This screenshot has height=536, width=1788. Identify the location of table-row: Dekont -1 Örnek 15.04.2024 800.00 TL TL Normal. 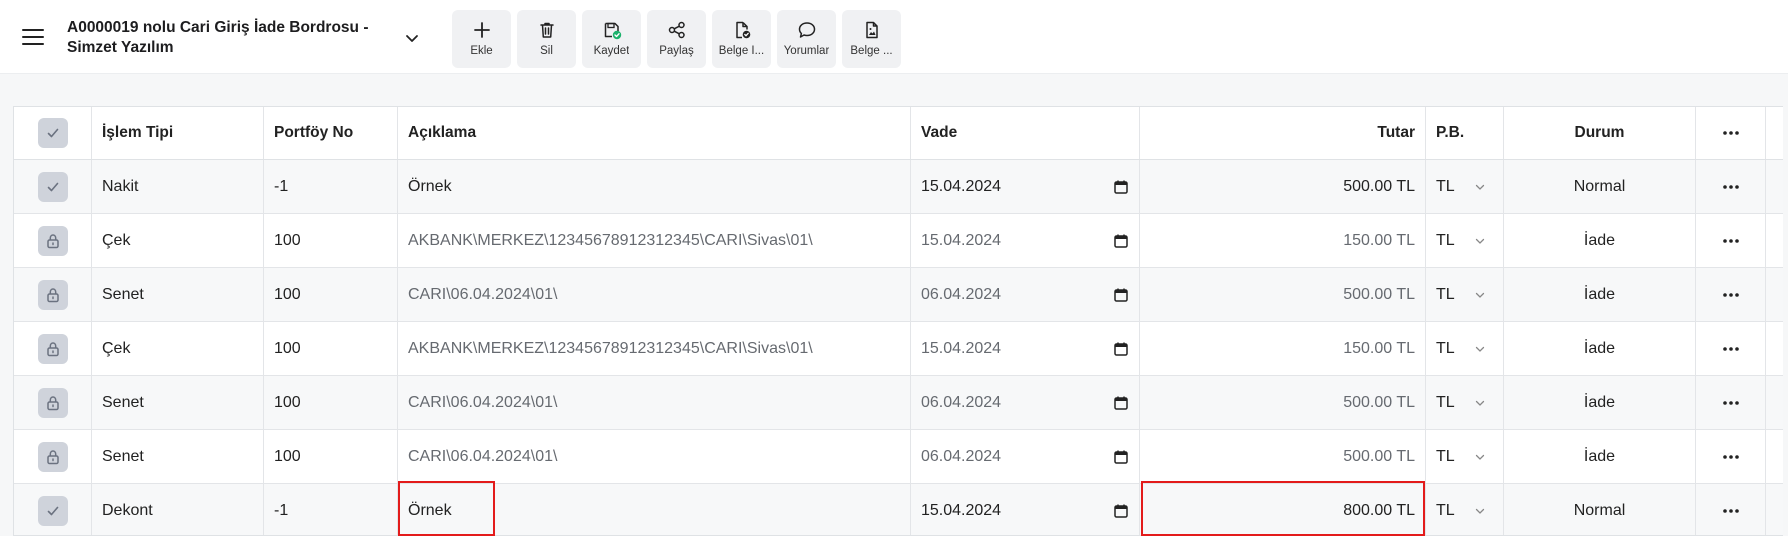
(898, 509).